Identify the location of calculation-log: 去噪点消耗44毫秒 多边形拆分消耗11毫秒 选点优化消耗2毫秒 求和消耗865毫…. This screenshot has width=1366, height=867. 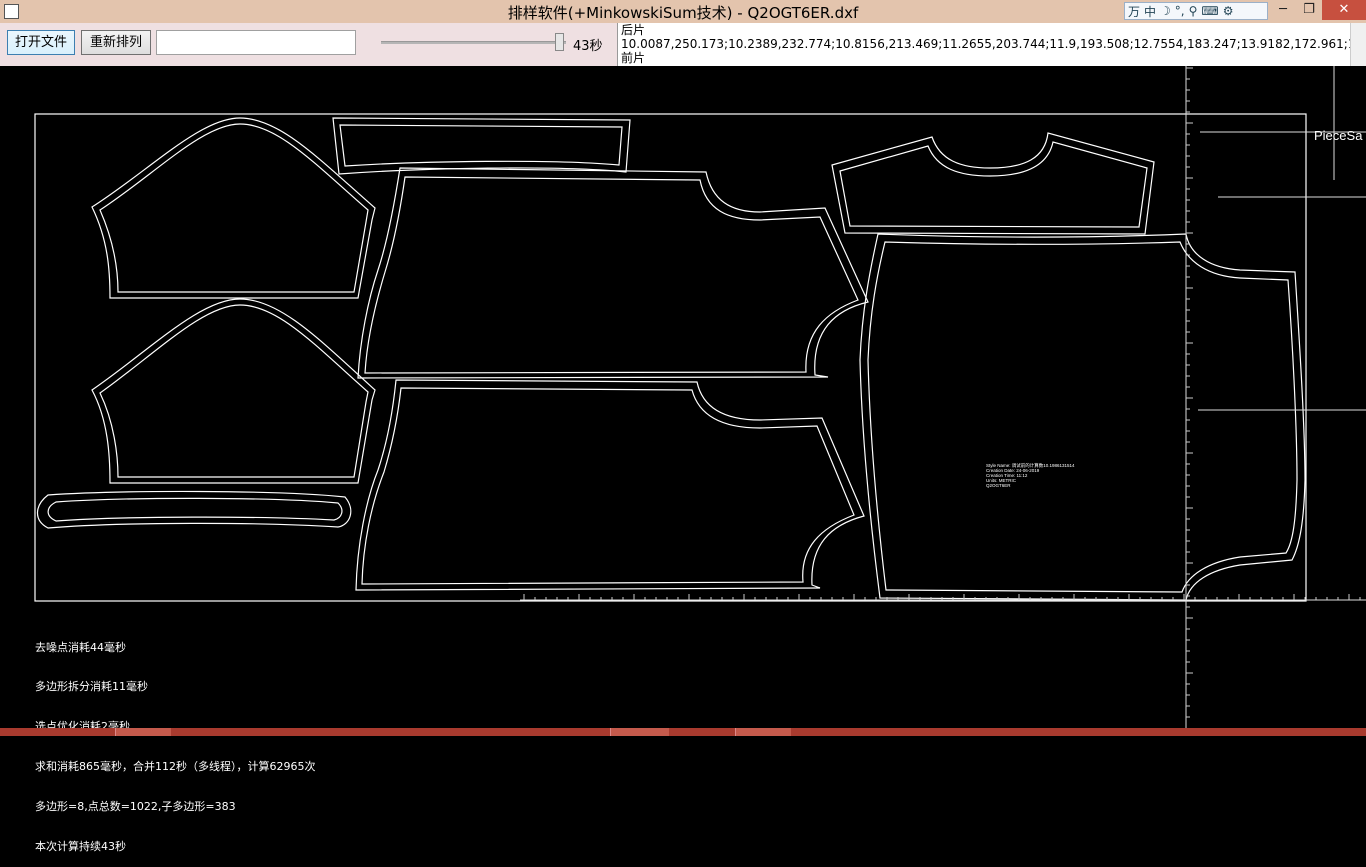
(175, 740).